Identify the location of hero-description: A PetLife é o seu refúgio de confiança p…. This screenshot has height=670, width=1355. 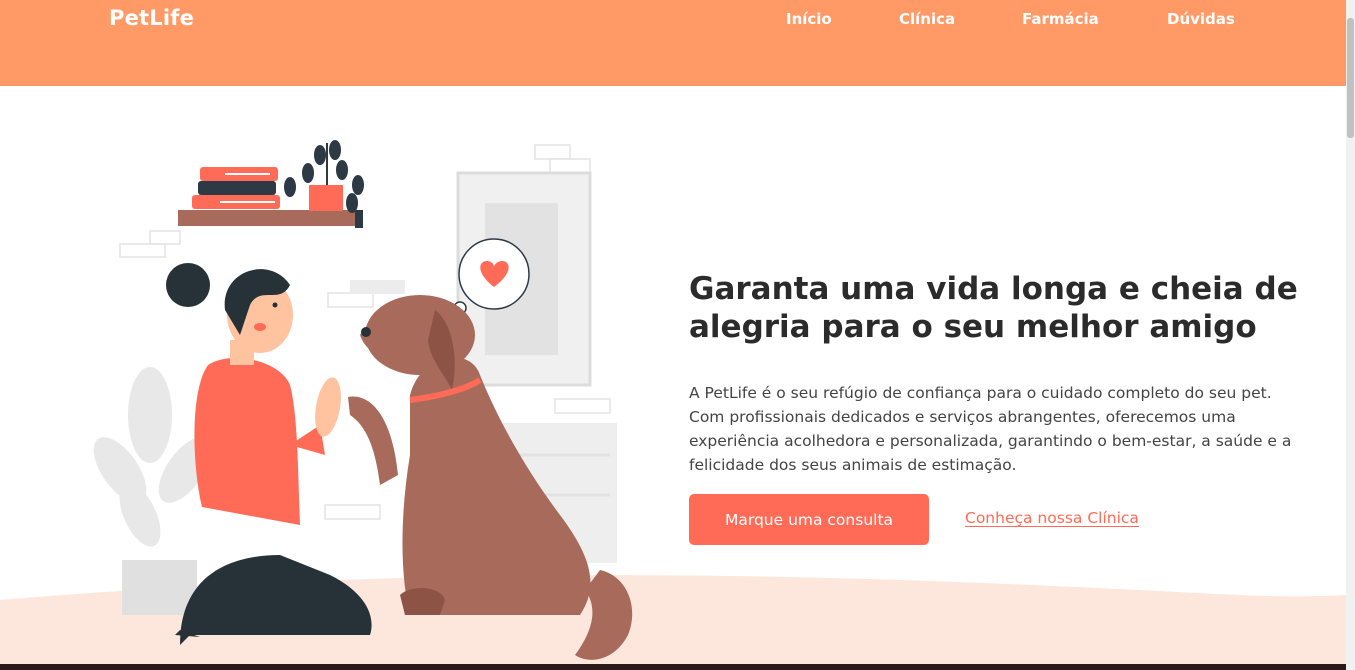
(990, 429).